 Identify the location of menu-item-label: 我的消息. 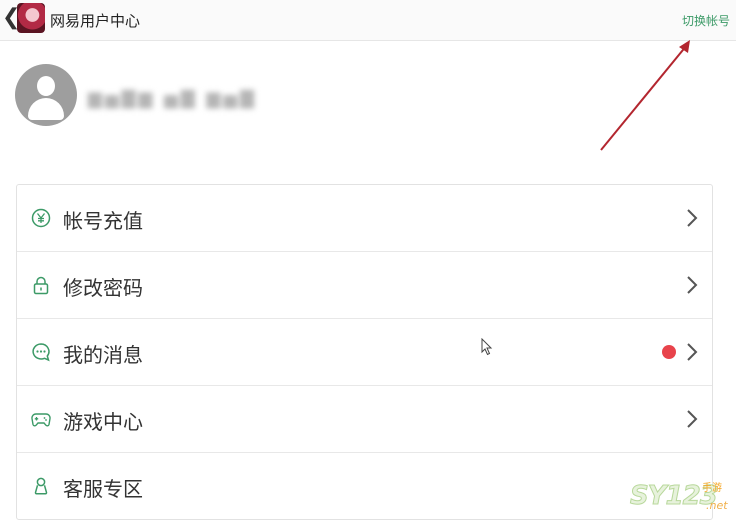
(103, 355).